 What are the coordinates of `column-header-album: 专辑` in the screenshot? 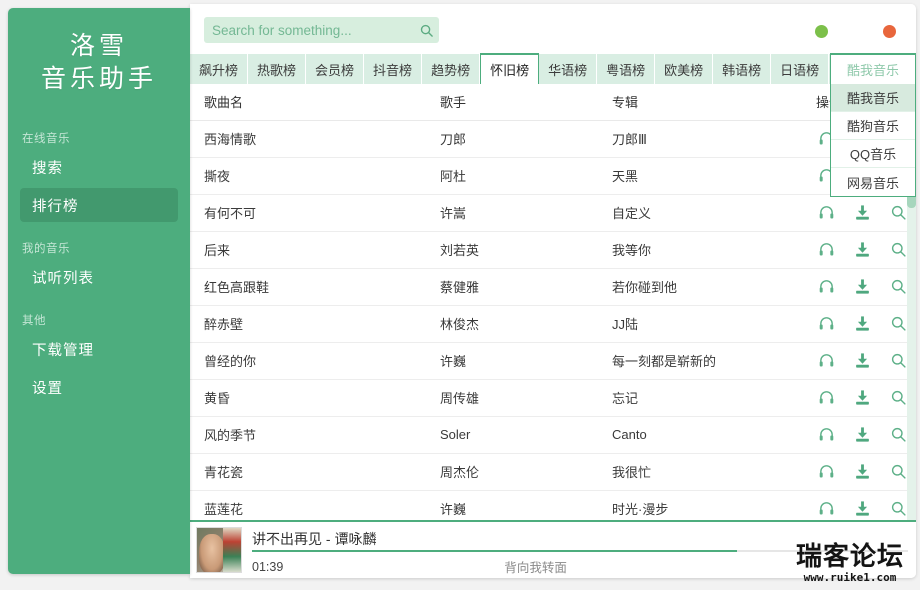 It's located at (700, 102).